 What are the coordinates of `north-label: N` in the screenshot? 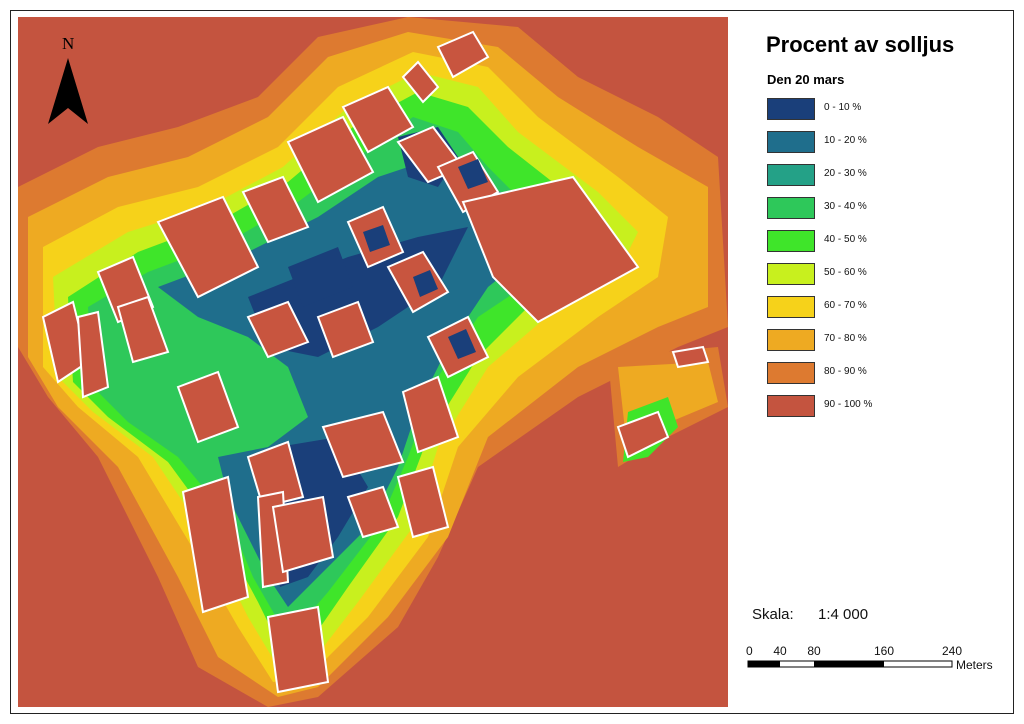 It's located at (68, 43).